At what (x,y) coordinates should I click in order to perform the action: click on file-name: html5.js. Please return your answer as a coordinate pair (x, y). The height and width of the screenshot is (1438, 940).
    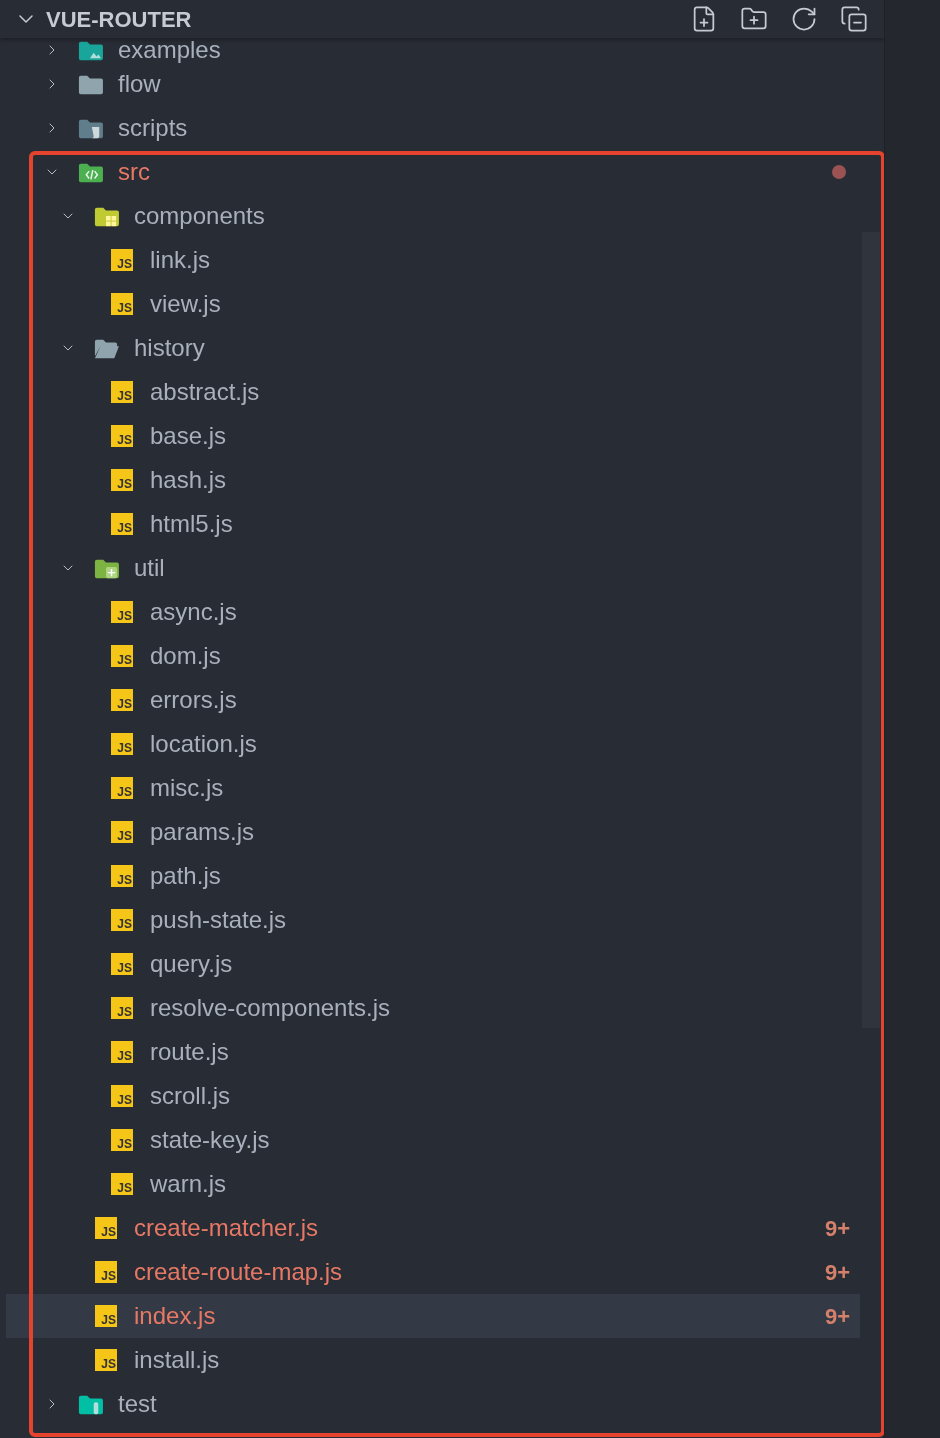
    Looking at the image, I should click on (191, 524).